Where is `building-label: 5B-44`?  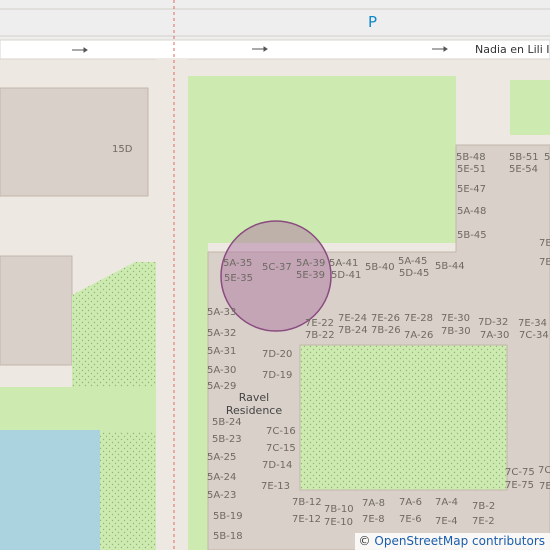 building-label: 5B-44 is located at coordinates (450, 266).